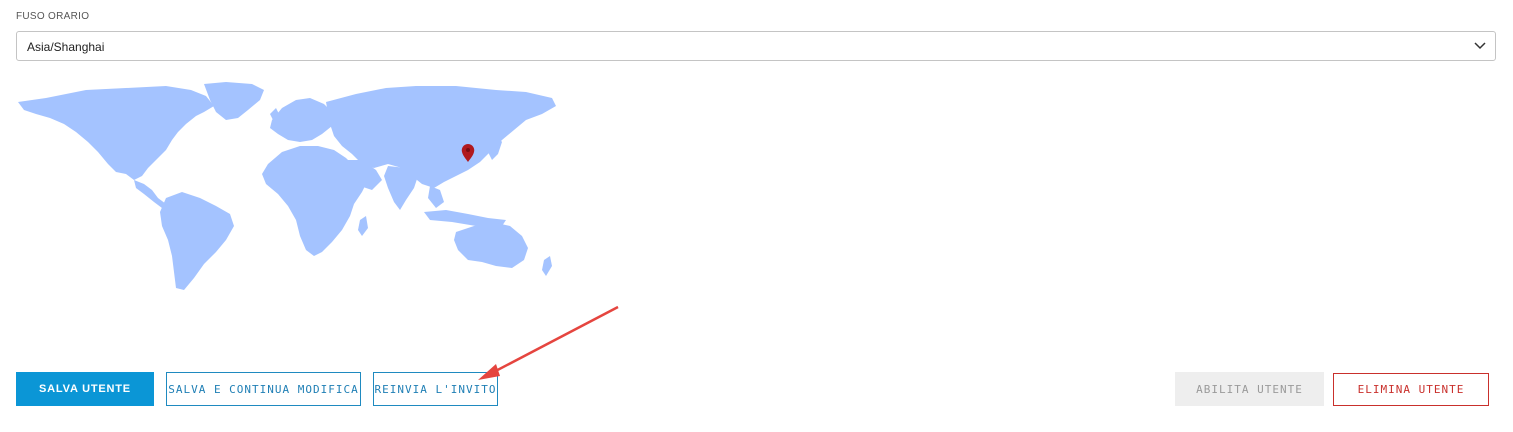 The height and width of the screenshot is (432, 1513). Describe the element at coordinates (116, 133) in the screenshot. I see `north-america-shape` at that location.